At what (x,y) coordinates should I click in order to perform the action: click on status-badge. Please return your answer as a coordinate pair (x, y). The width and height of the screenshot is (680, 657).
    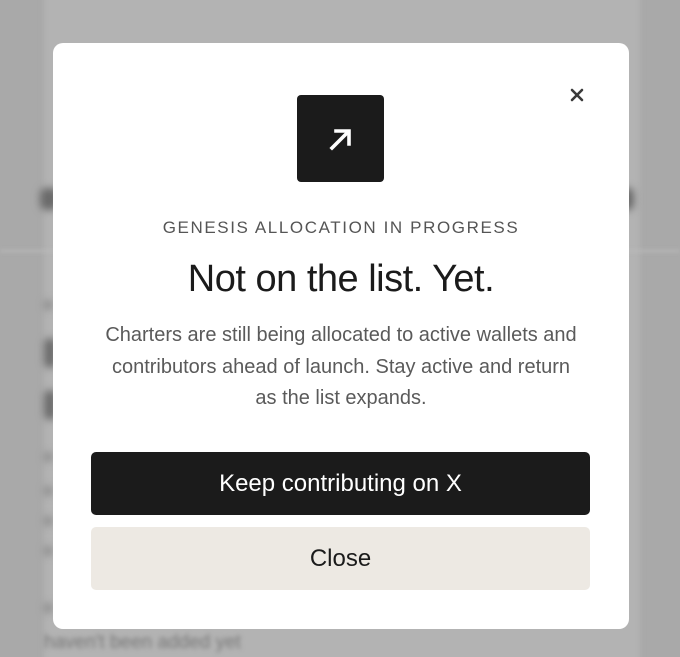
    Looking at the image, I should click on (340, 138).